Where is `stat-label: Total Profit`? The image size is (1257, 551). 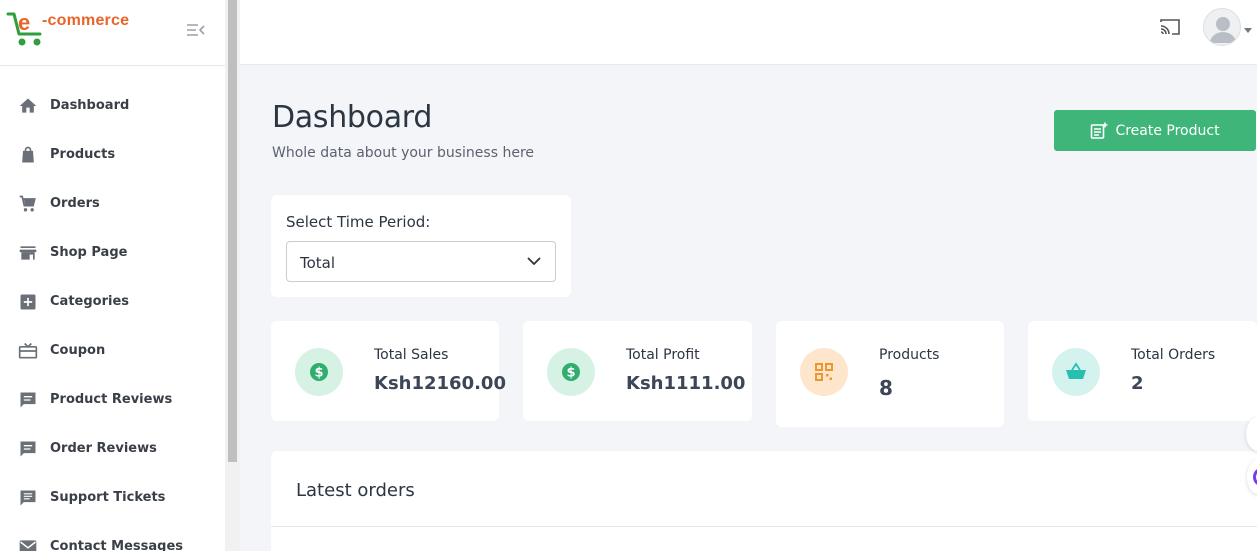
stat-label: Total Profit is located at coordinates (663, 355).